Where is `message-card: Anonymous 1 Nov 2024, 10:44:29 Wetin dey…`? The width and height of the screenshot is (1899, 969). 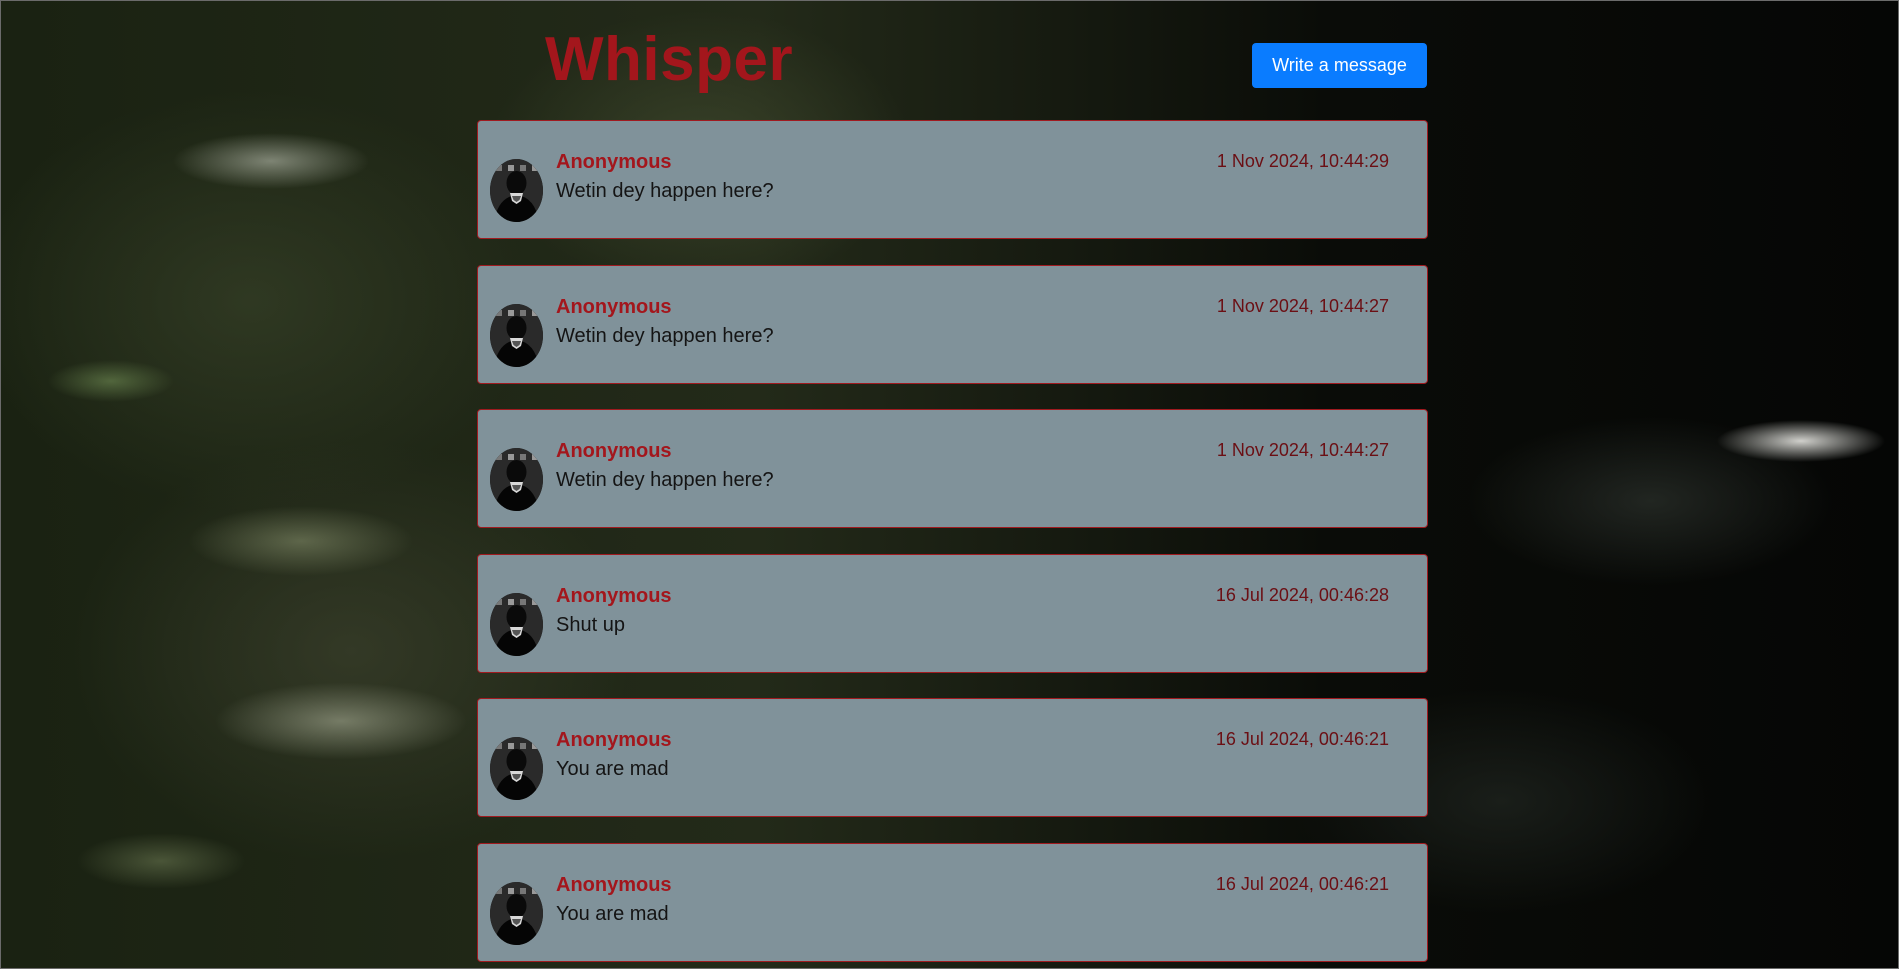
message-card: Anonymous 1 Nov 2024, 10:44:29 Wetin dey… is located at coordinates (952, 179).